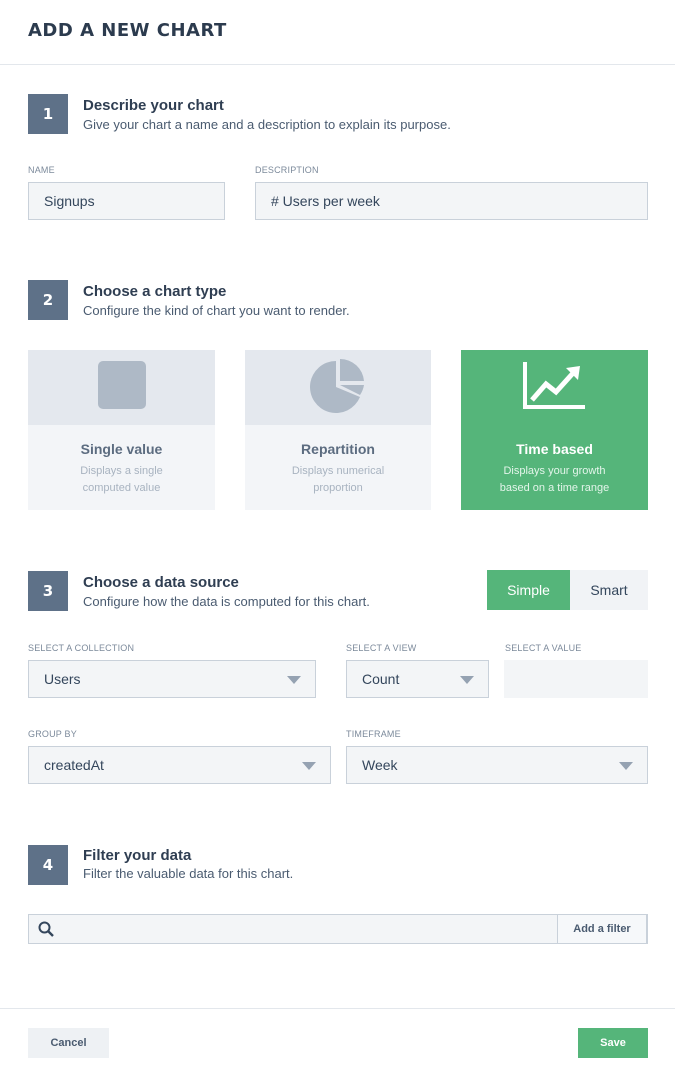  I want to click on view-select-value: Count, so click(381, 679).